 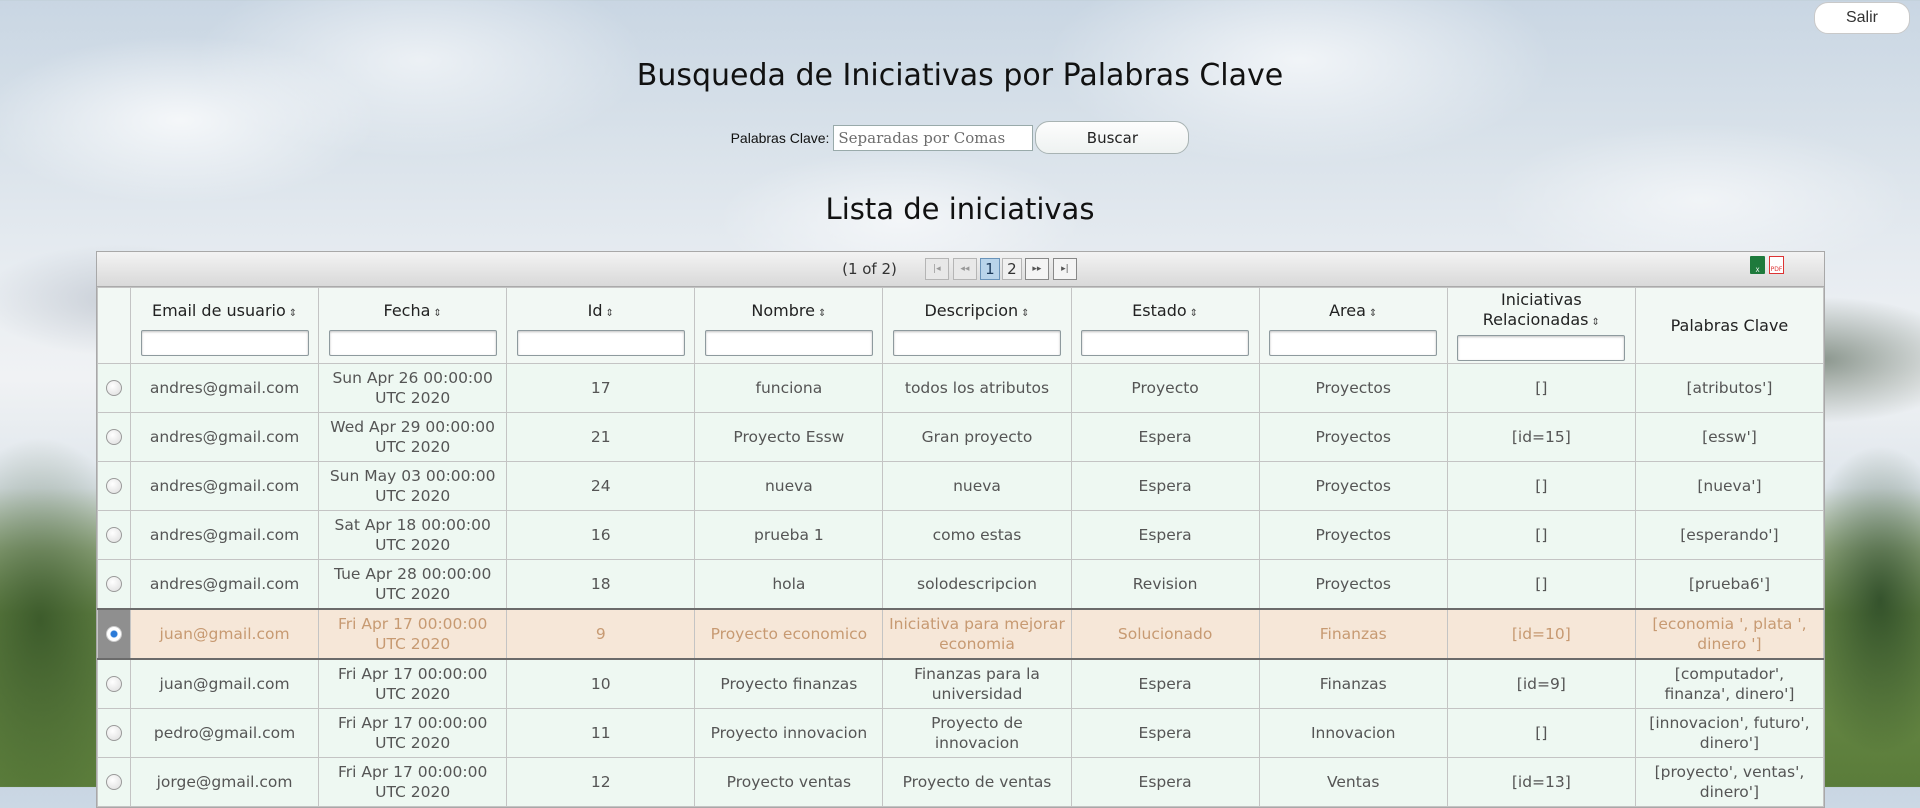 What do you see at coordinates (964, 269) in the screenshot?
I see `prev-page-button: ◂◂` at bounding box center [964, 269].